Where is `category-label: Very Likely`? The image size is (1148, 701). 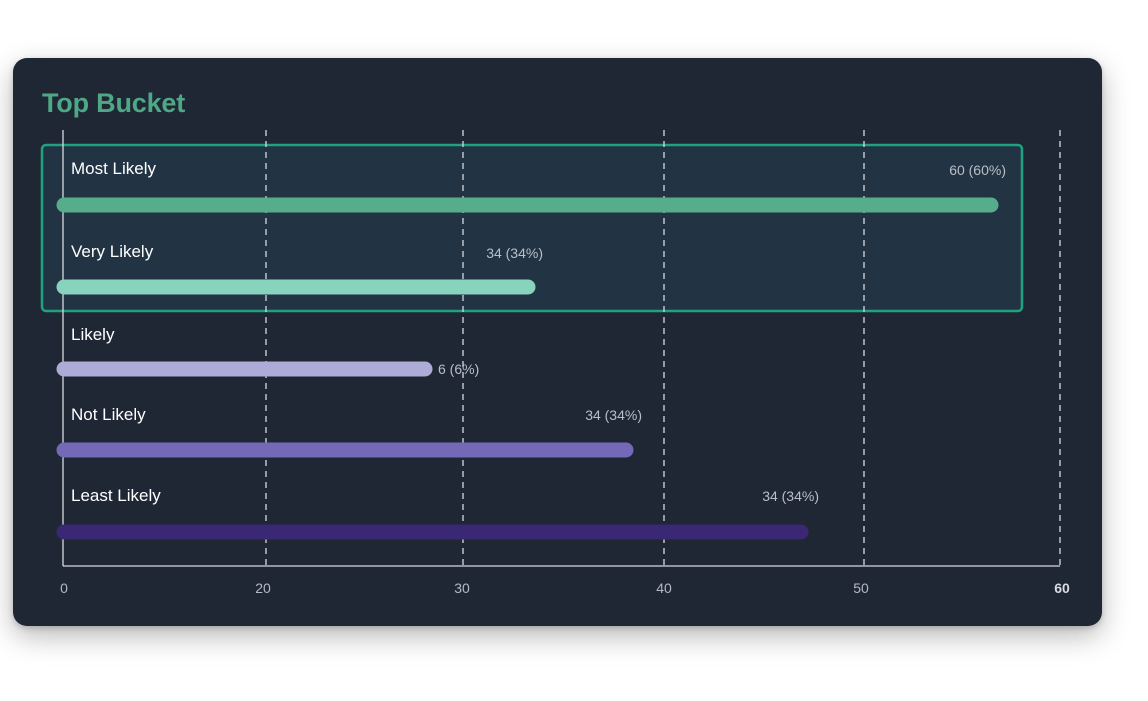 category-label: Very Likely is located at coordinates (112, 251).